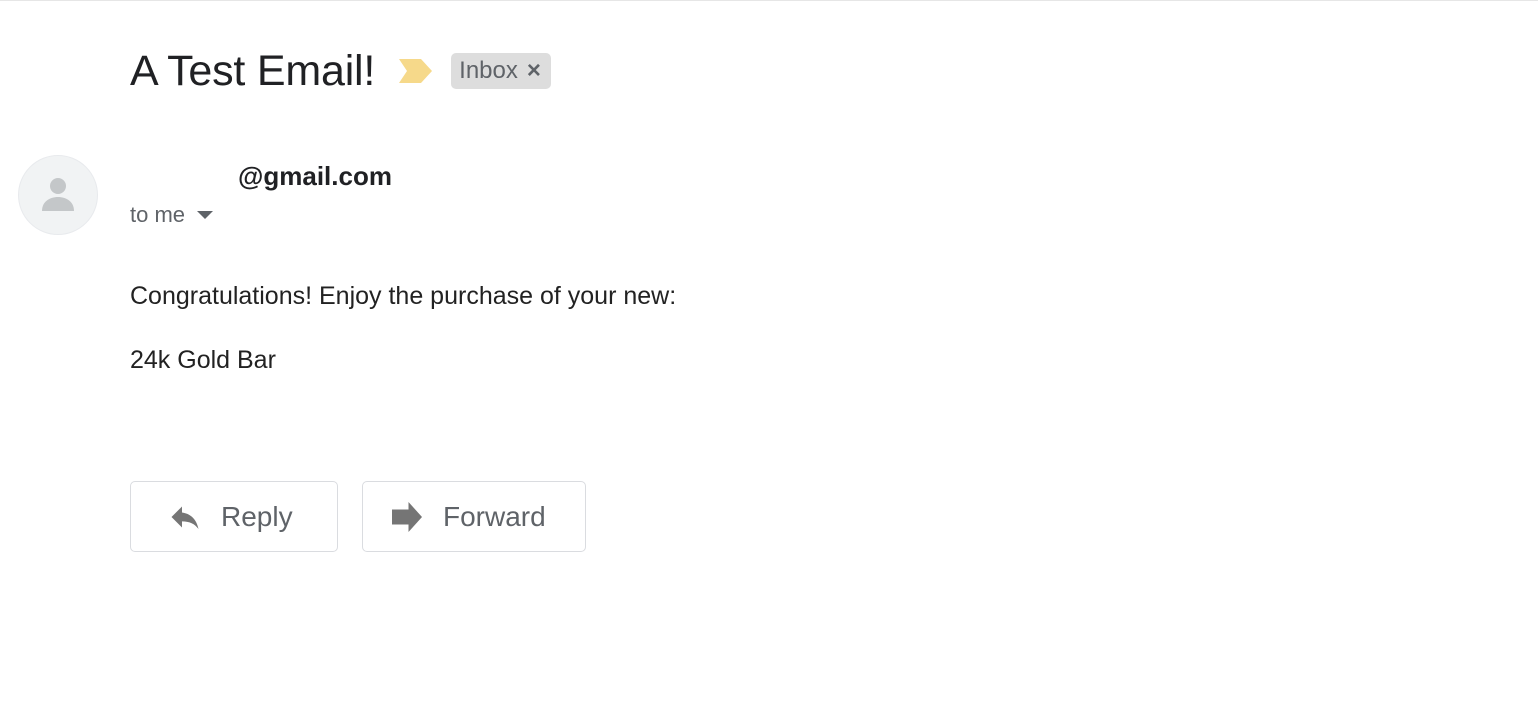  Describe the element at coordinates (315, 176) in the screenshot. I see `sender-domain: @gmail.com` at that location.